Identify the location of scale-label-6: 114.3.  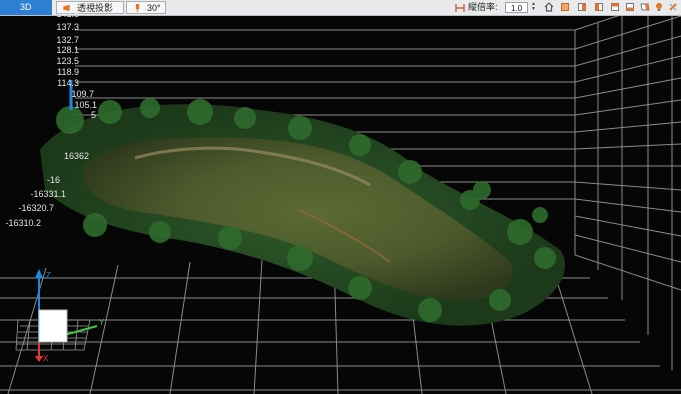
(68, 83).